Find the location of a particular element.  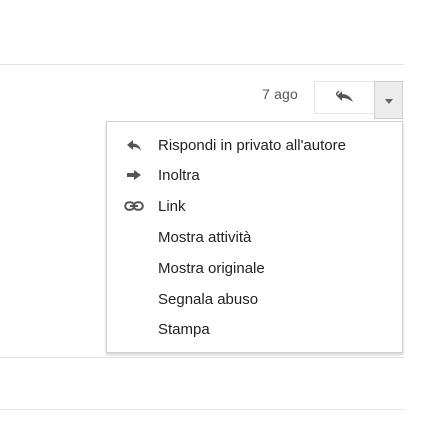

menu-item-label: Mostra originale is located at coordinates (211, 268).